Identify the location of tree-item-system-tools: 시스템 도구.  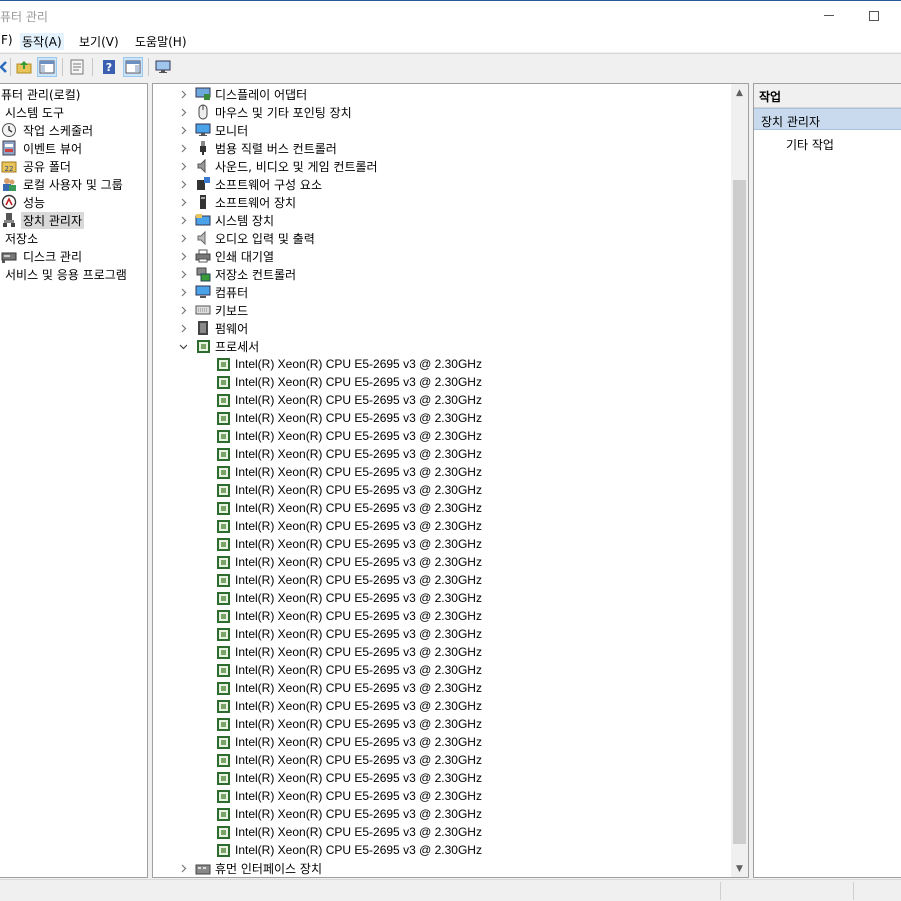
(34, 112).